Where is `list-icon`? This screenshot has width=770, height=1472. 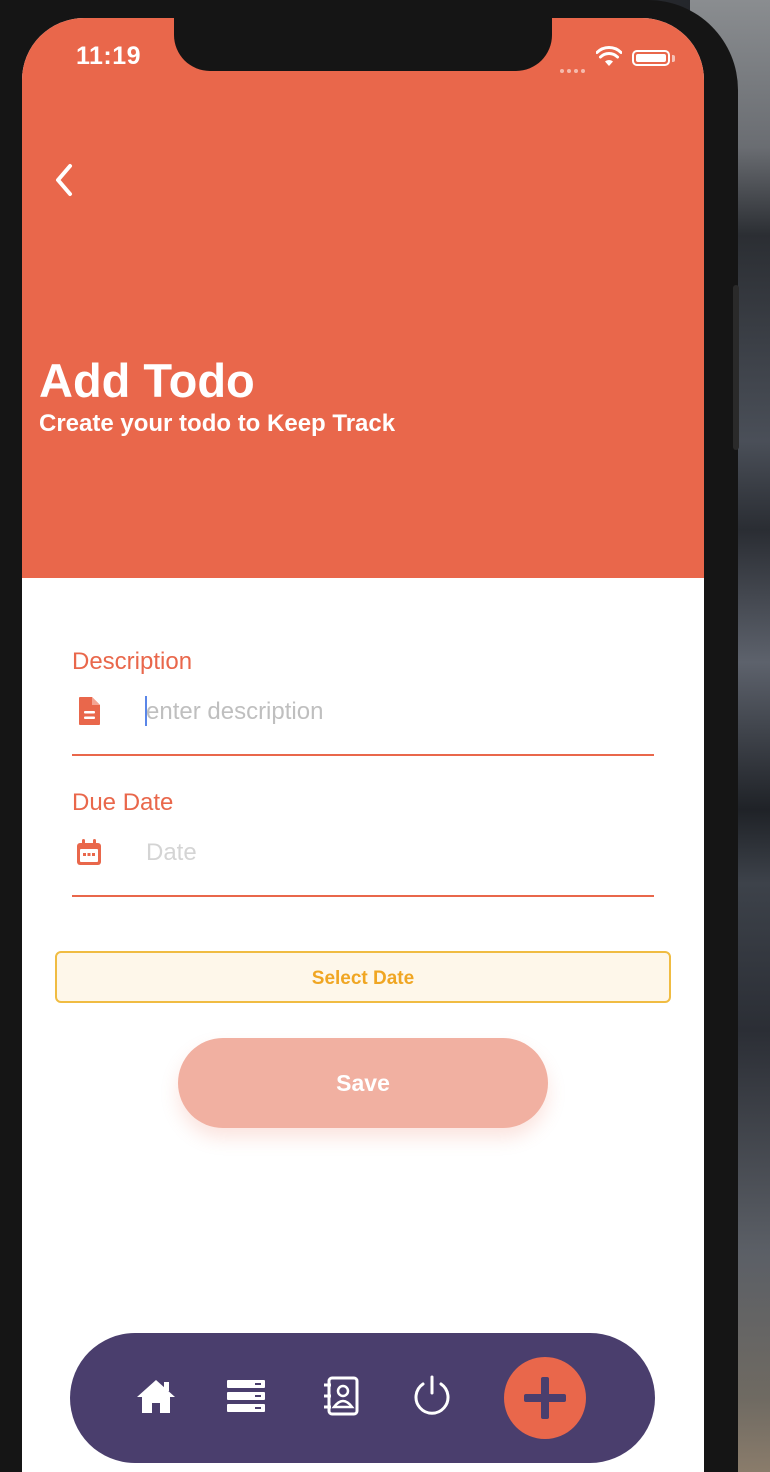 list-icon is located at coordinates (246, 1396).